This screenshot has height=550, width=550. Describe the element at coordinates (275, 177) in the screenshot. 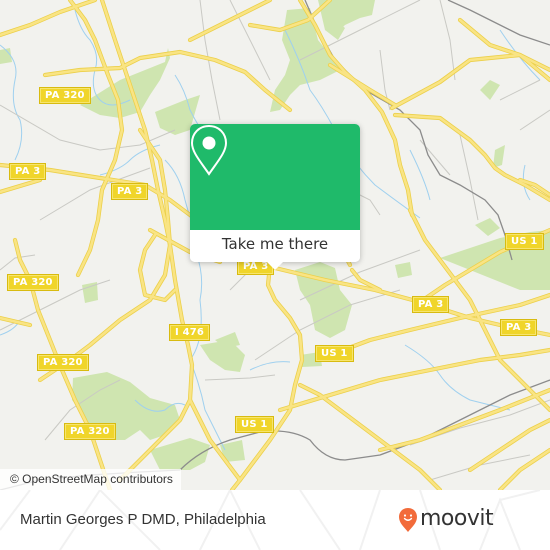

I see `popup-header` at that location.